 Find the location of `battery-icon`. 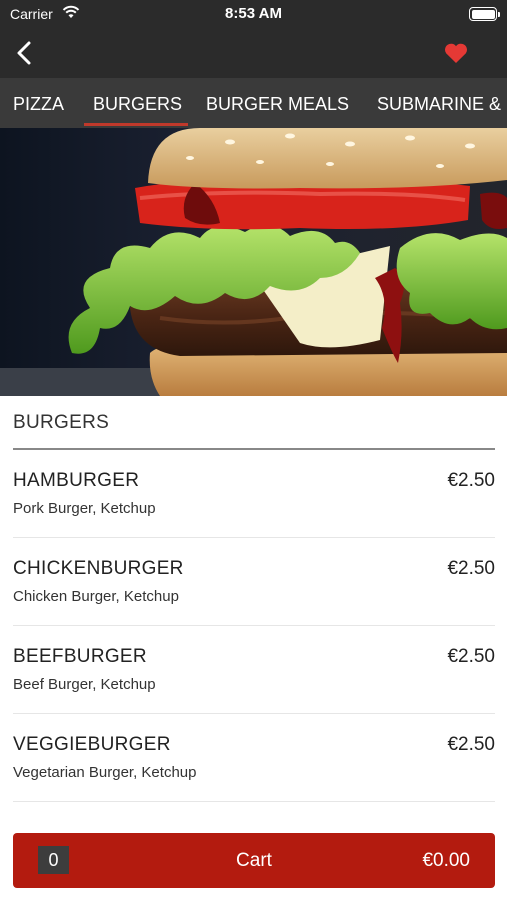

battery-icon is located at coordinates (484, 14).